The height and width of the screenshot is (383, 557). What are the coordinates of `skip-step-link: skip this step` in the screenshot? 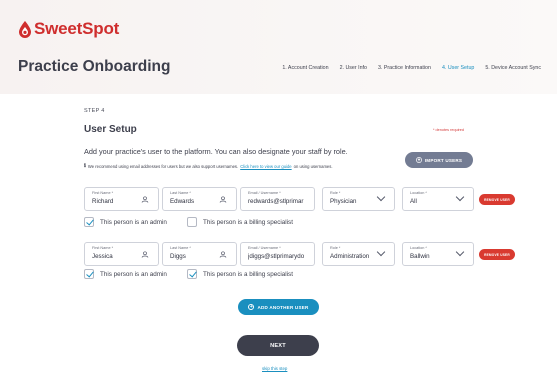 It's located at (274, 368).